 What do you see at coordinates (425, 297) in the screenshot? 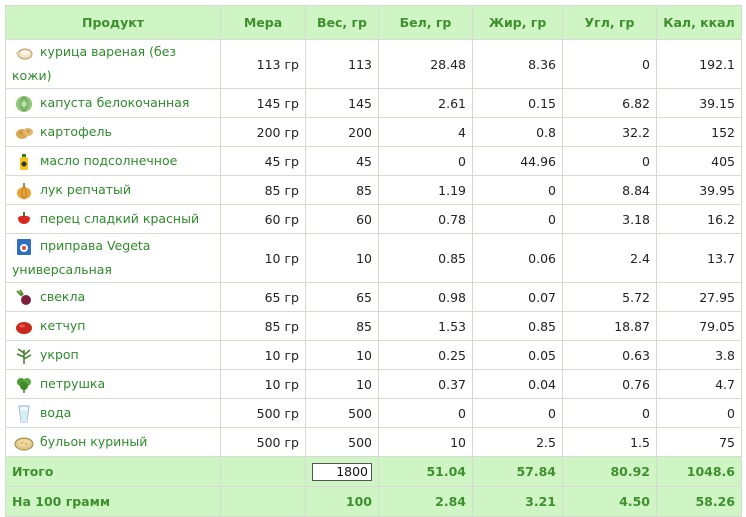
I see `cell-protein: 0.98` at bounding box center [425, 297].